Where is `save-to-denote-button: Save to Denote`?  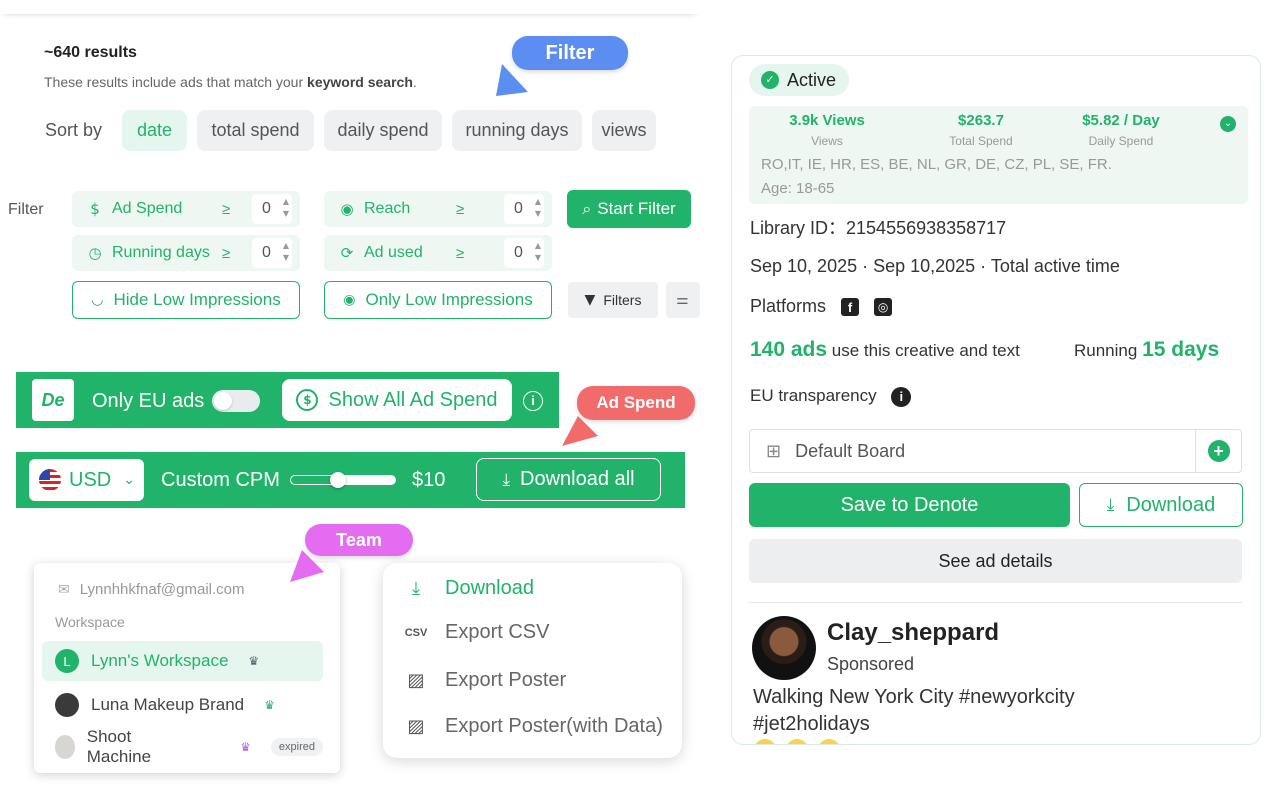
save-to-denote-button: Save to Denote is located at coordinates (909, 505).